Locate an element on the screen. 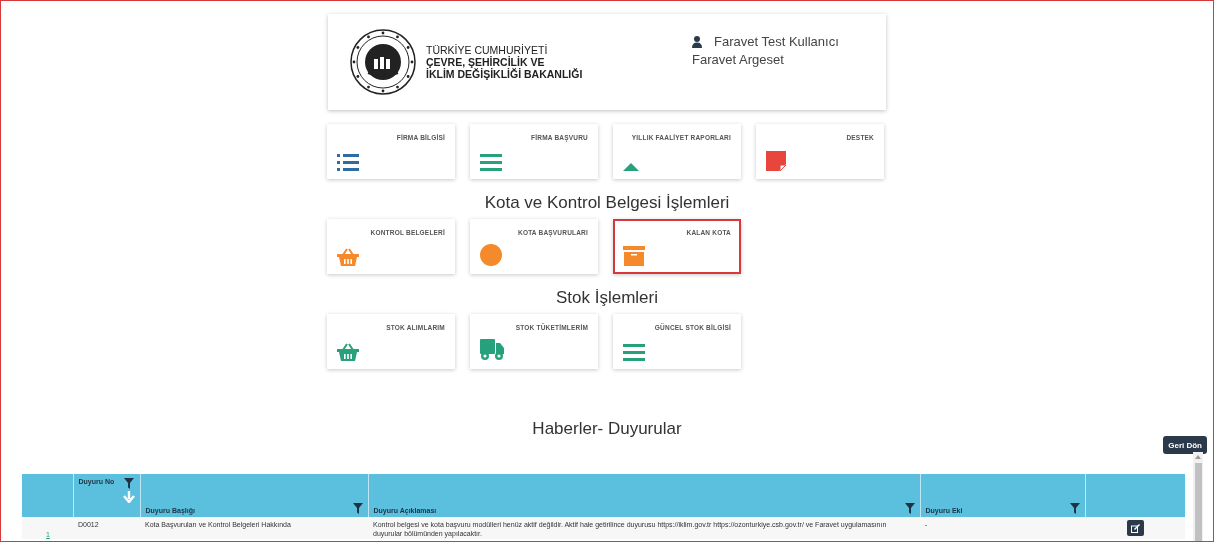  edit-button is located at coordinates (1135, 528).